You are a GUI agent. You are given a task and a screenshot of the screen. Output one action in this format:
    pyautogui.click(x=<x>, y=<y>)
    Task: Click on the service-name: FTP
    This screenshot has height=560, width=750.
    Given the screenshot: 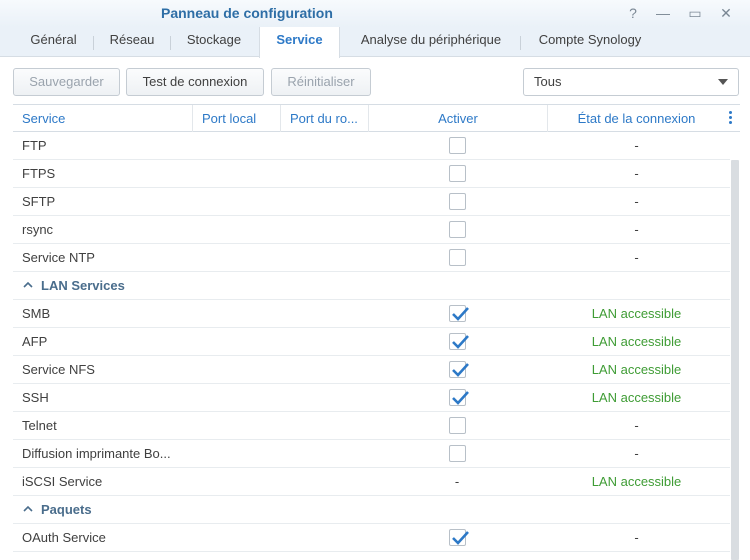 What is the action you would take?
    pyautogui.click(x=34, y=145)
    